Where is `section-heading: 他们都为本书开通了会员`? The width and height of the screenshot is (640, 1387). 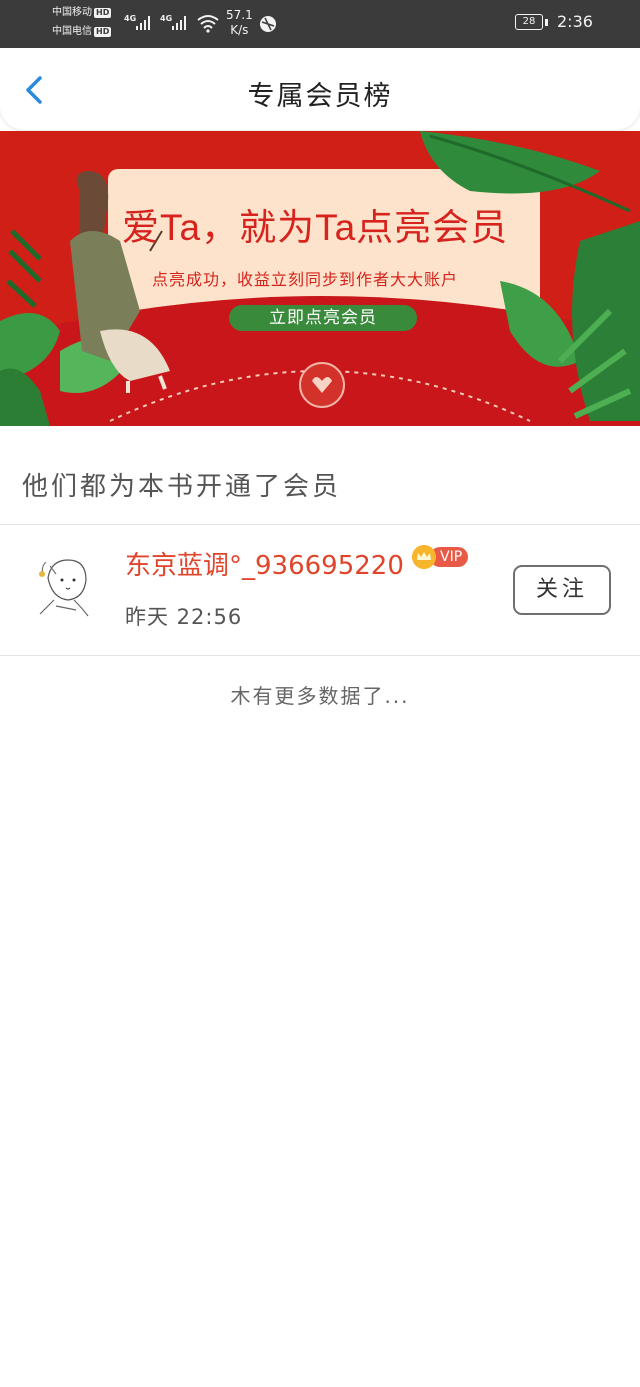 section-heading: 他们都为本书开通了会员 is located at coordinates (182, 487).